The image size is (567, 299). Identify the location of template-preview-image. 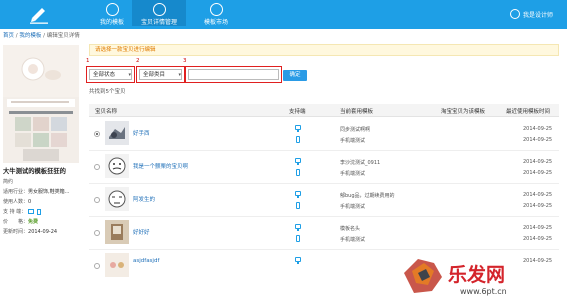
(41, 104).